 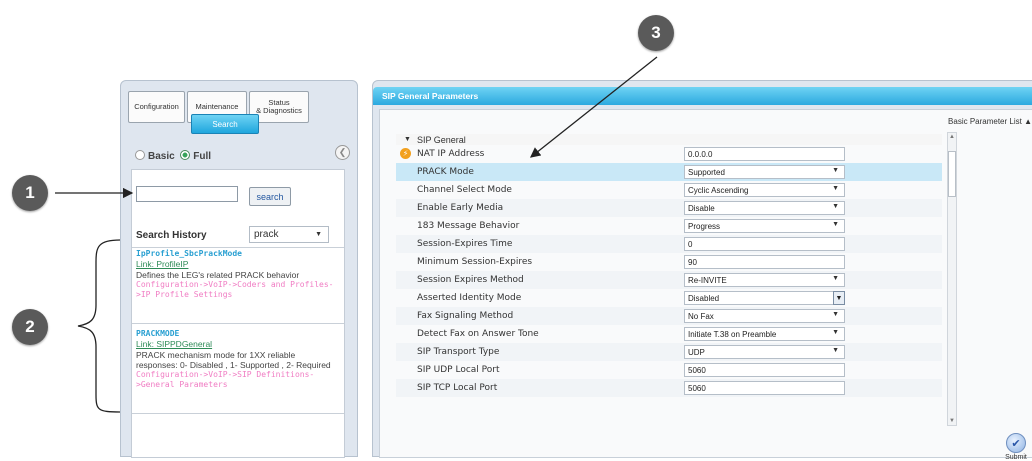 I want to click on parameter-select: Cyclic Ascending ▼, so click(x=764, y=190).